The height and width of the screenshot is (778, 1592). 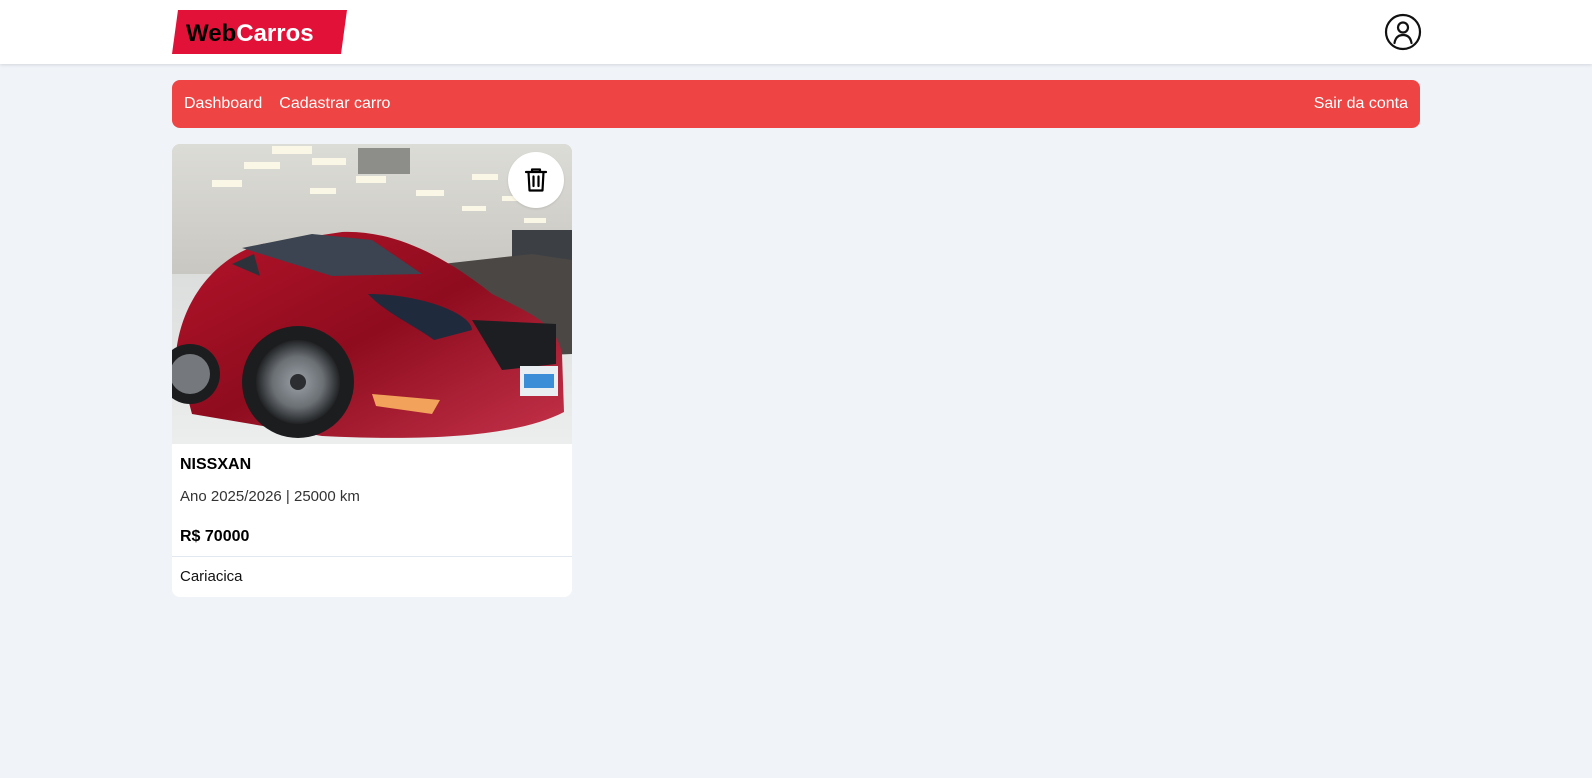 What do you see at coordinates (223, 104) in the screenshot?
I see `nav-link-dashboard: Dashboard` at bounding box center [223, 104].